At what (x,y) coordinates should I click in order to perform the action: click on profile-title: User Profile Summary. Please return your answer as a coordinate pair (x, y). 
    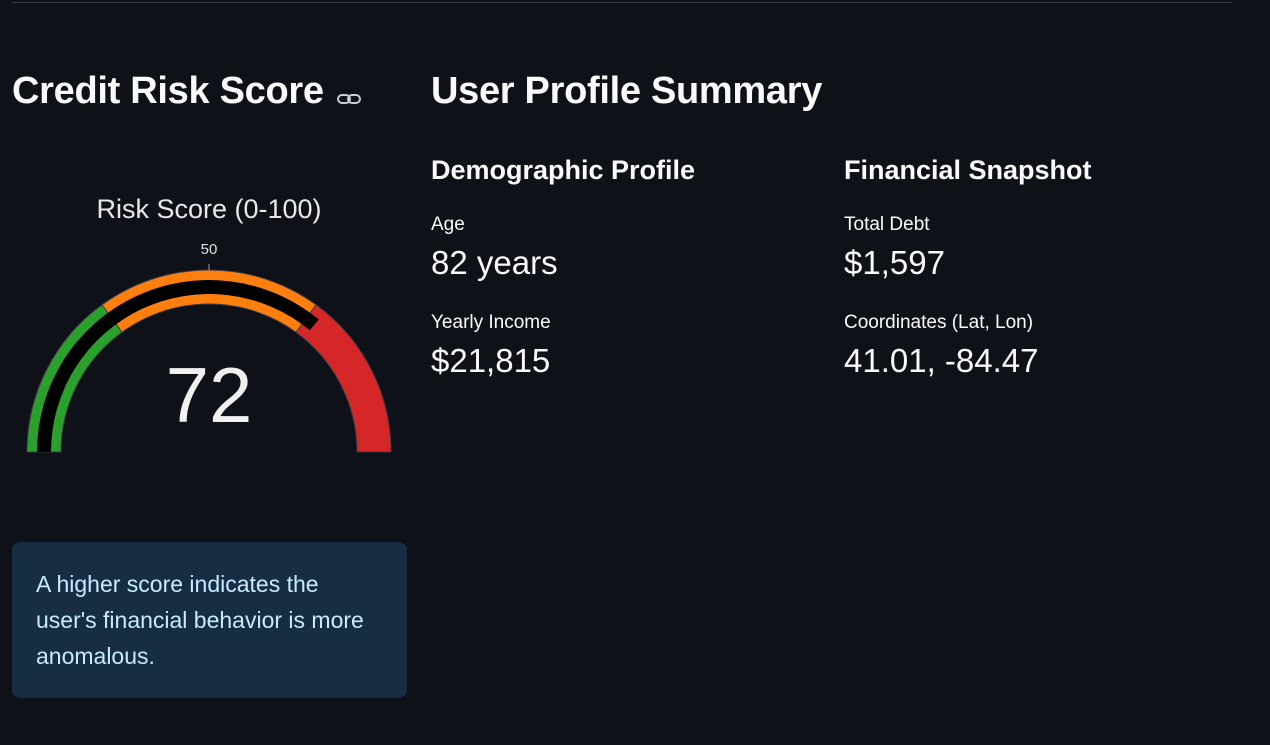
    Looking at the image, I should click on (627, 91).